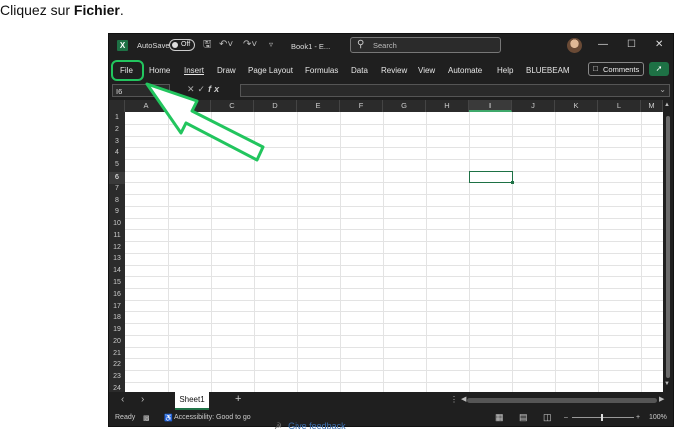 The image size is (677, 438). What do you see at coordinates (146, 106) in the screenshot?
I see `column-header-a: A` at bounding box center [146, 106].